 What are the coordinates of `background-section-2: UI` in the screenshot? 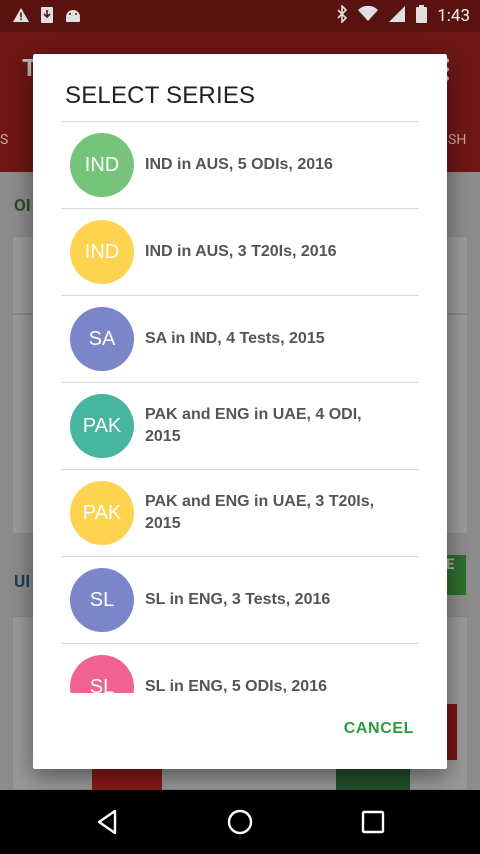 It's located at (22, 582).